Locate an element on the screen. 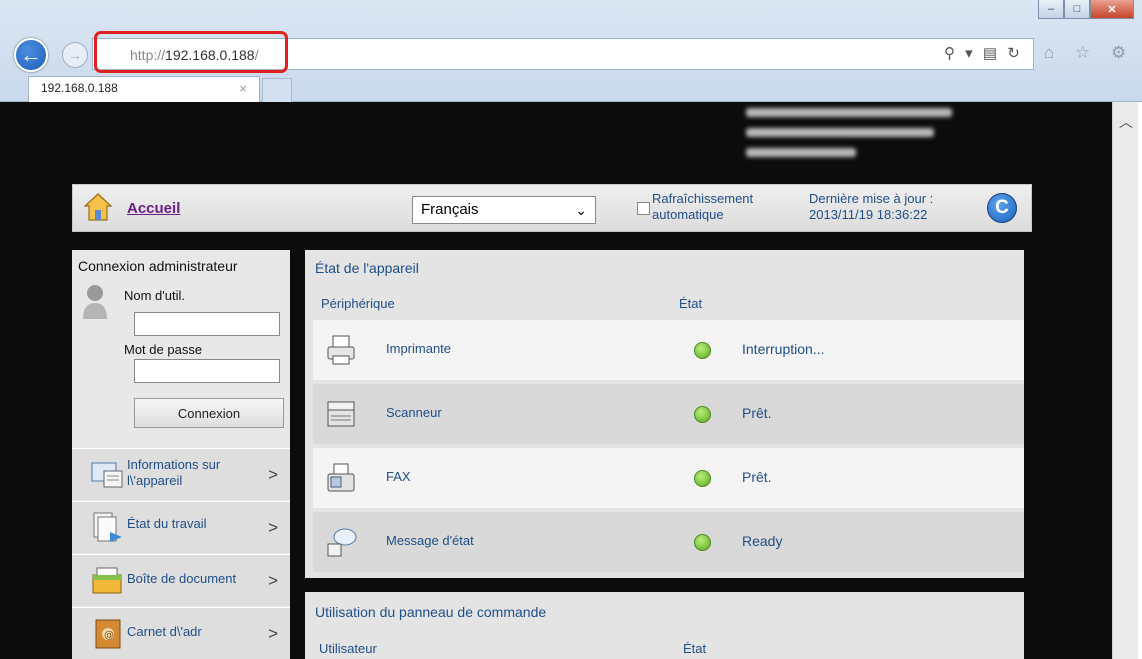 The height and width of the screenshot is (659, 1142). username-label: Nom d'util. is located at coordinates (155, 295).